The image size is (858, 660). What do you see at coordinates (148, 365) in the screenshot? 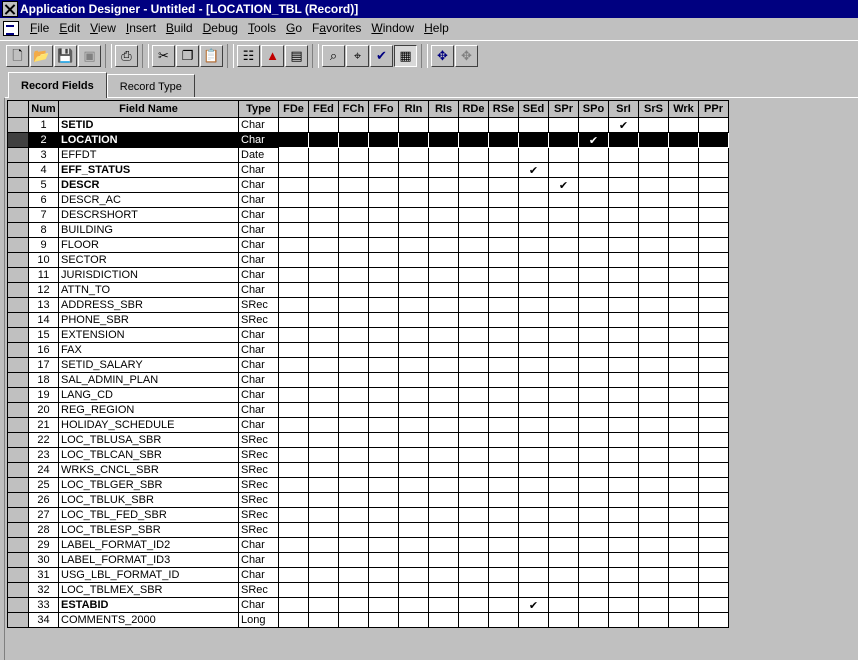
I see `field-name-cell: SETID_SALARY` at bounding box center [148, 365].